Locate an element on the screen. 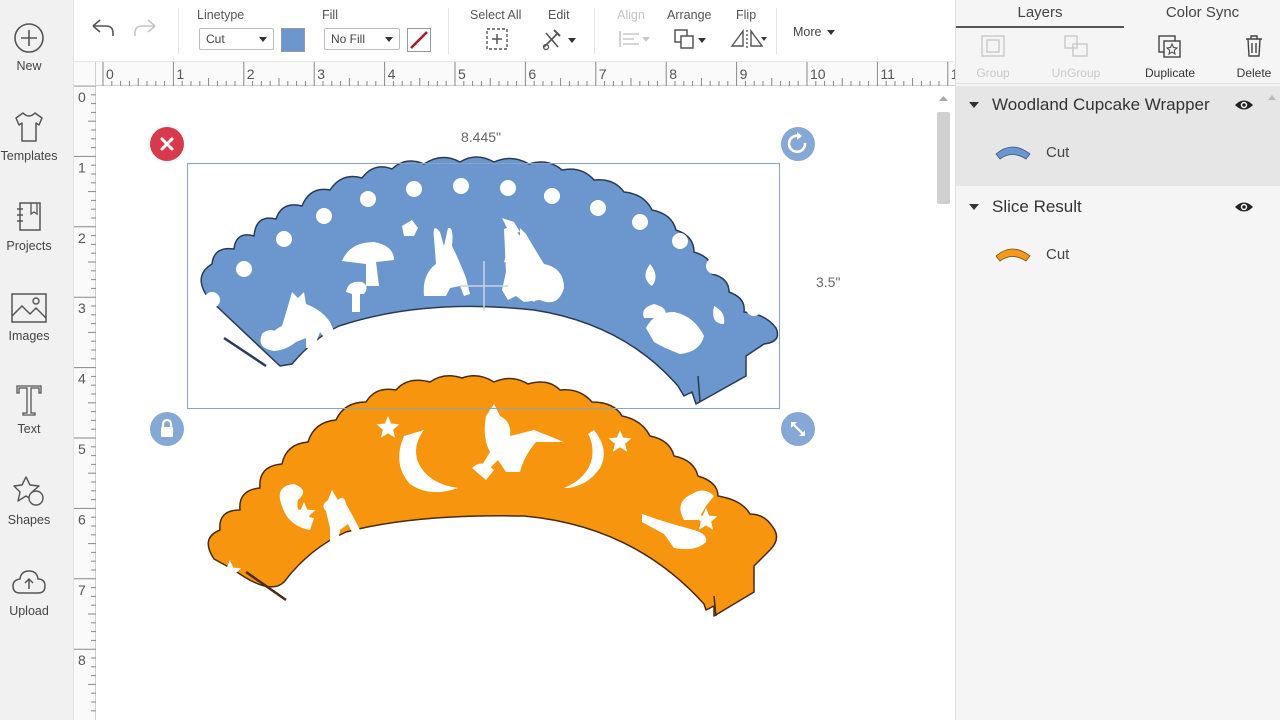 Image resolution: width=1280 pixels, height=720 pixels. plus-circle-icon is located at coordinates (29, 38).